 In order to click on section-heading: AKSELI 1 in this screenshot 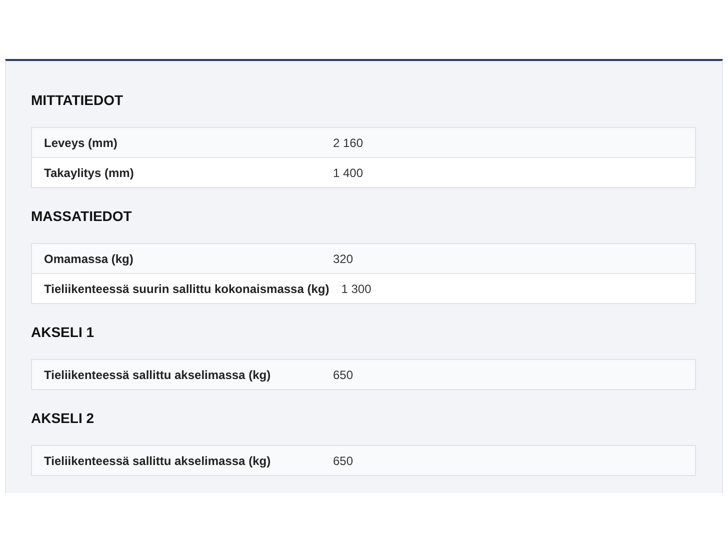, I will do `click(63, 332)`.